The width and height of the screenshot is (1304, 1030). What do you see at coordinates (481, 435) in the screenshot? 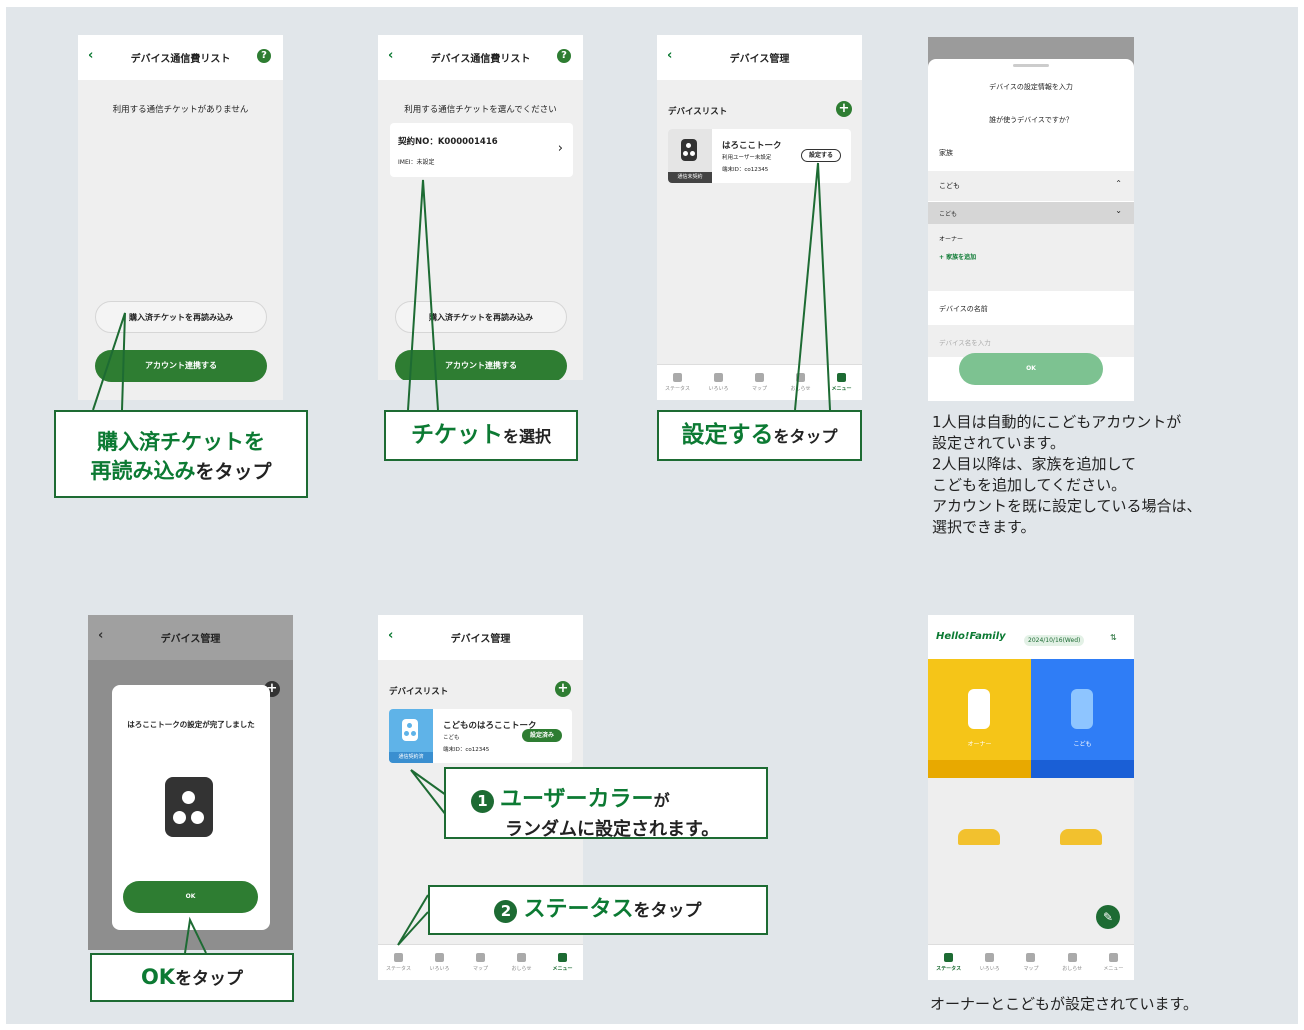
I see `callout-select-ticket: チケットを選択` at bounding box center [481, 435].